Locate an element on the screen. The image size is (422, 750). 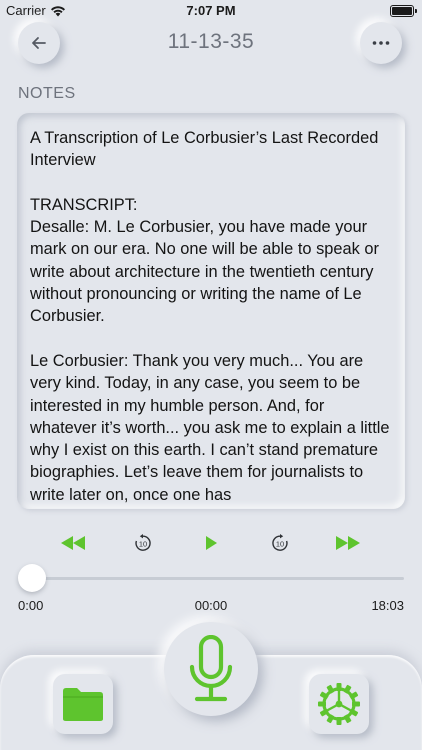
skip-back-10-icon: 10 is located at coordinates (143, 542).